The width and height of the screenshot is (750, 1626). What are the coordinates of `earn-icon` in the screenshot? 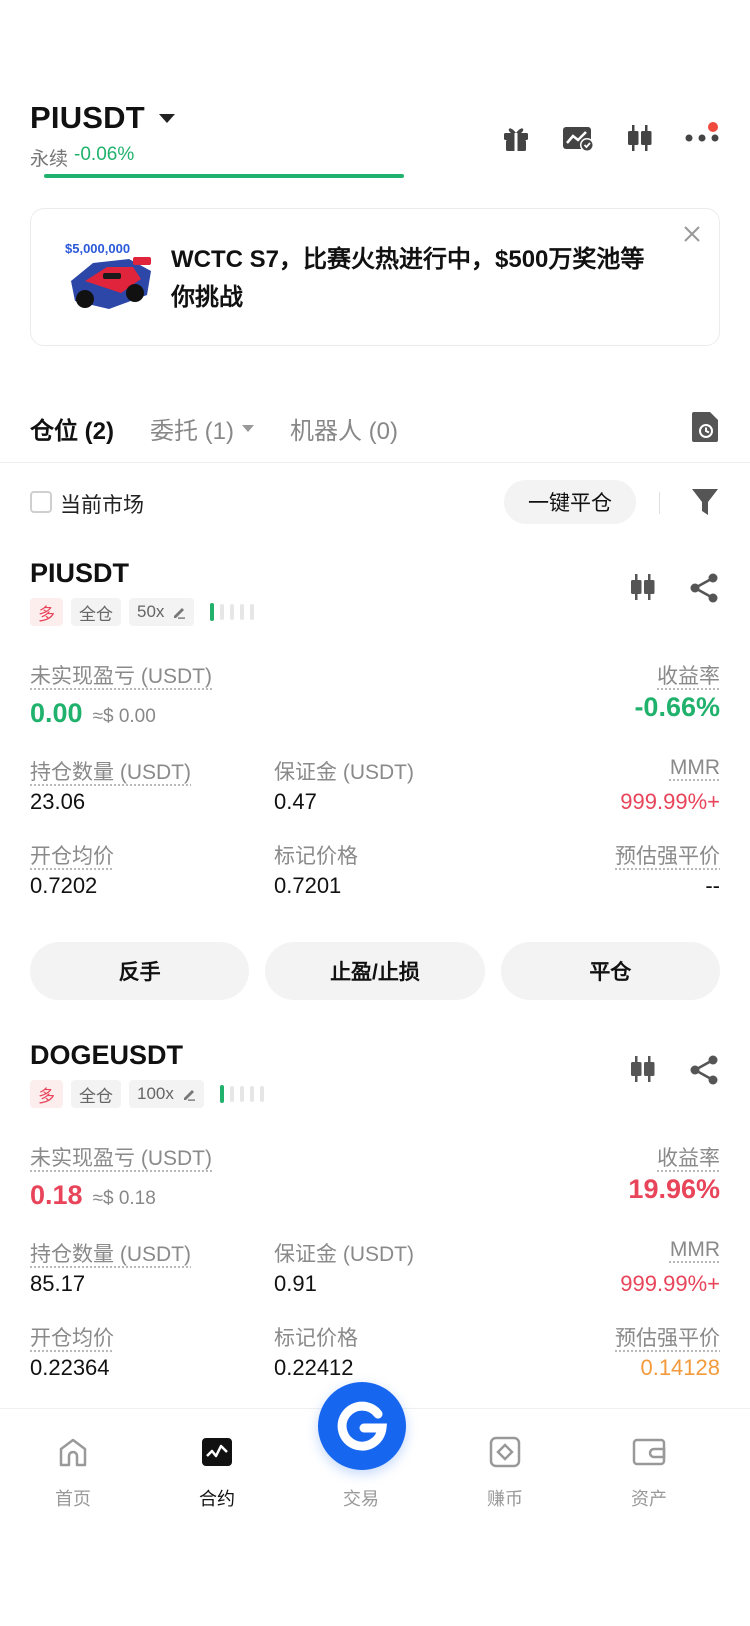 It's located at (505, 1452).